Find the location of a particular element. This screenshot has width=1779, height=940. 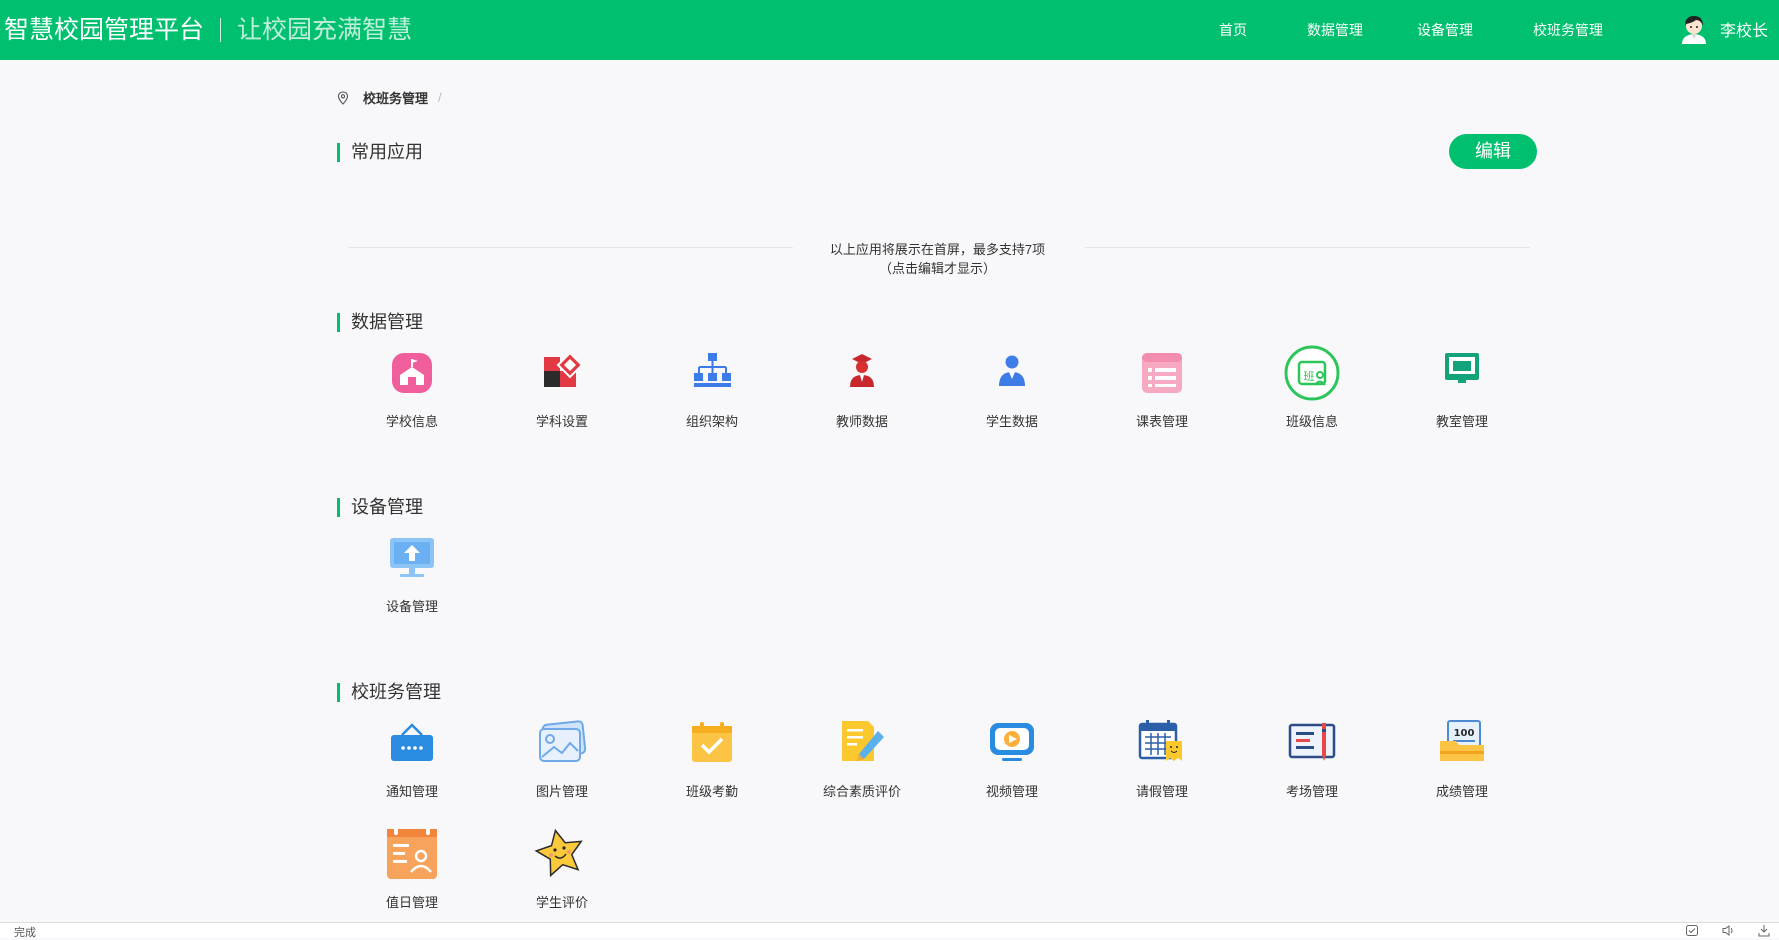

svg-text: 班 is located at coordinates (1309, 376).